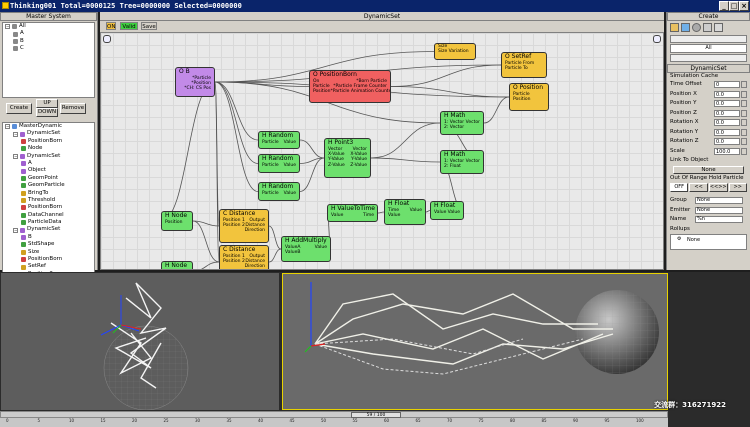 The width and height of the screenshot is (750, 427). Describe the element at coordinates (334, 414) in the screenshot. I see `time-slider: 59 / 100` at that location.